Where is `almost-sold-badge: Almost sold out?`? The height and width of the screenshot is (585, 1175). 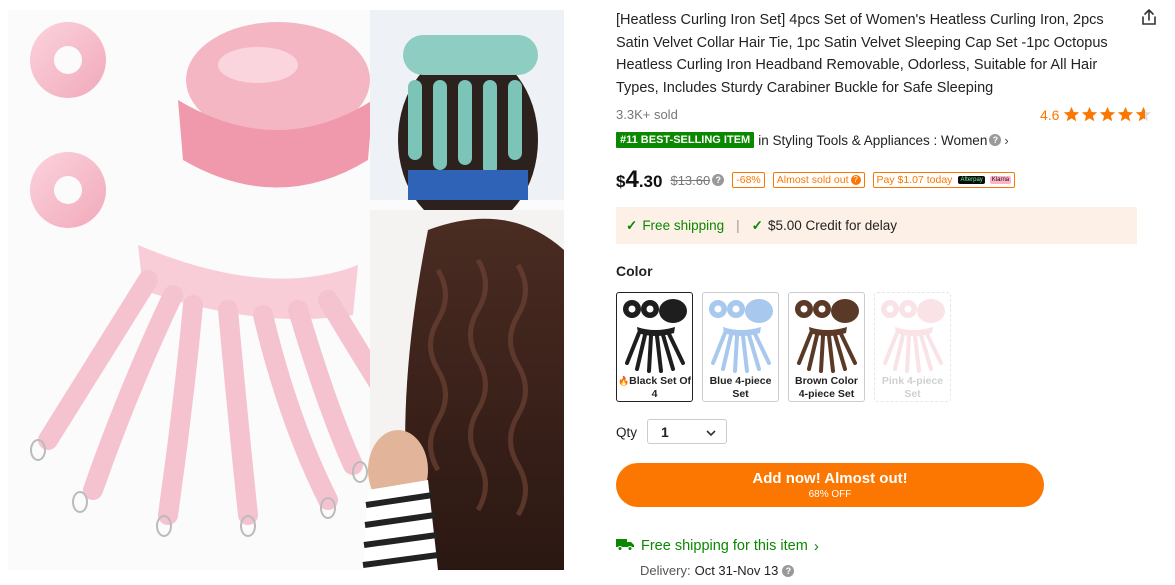 almost-sold-badge: Almost sold out? is located at coordinates (818, 180).